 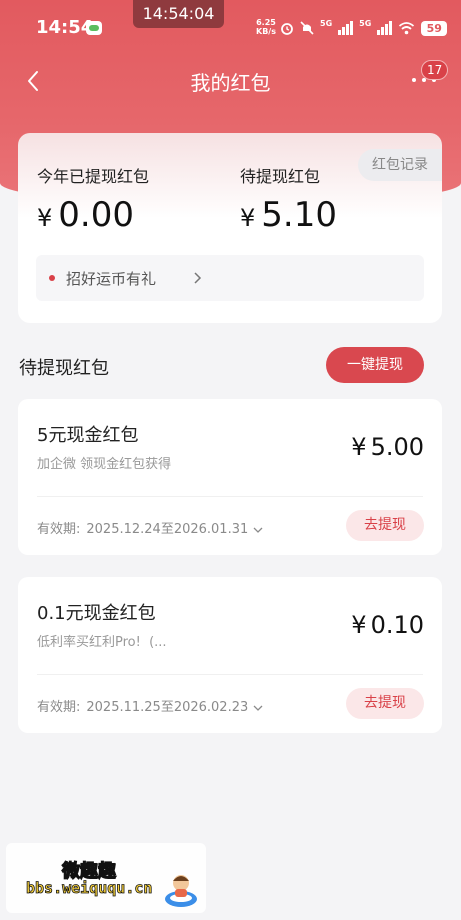 What do you see at coordinates (280, 176) in the screenshot?
I see `pending-label: 待提现红包` at bounding box center [280, 176].